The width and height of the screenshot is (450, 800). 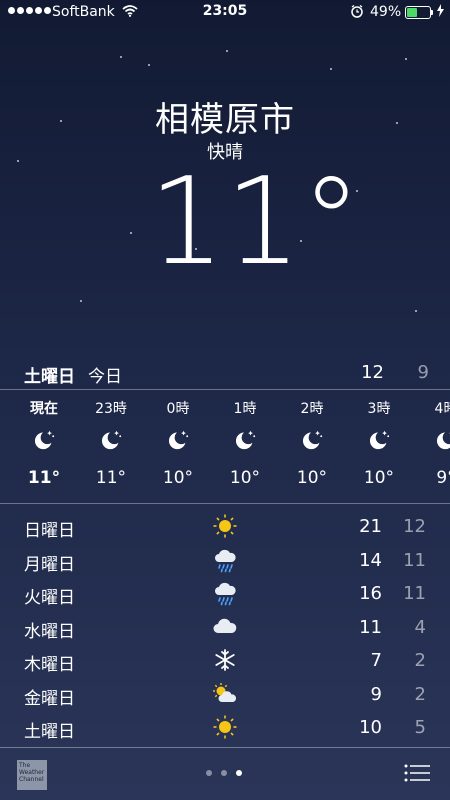 I want to click on battery-cap, so click(x=432, y=12).